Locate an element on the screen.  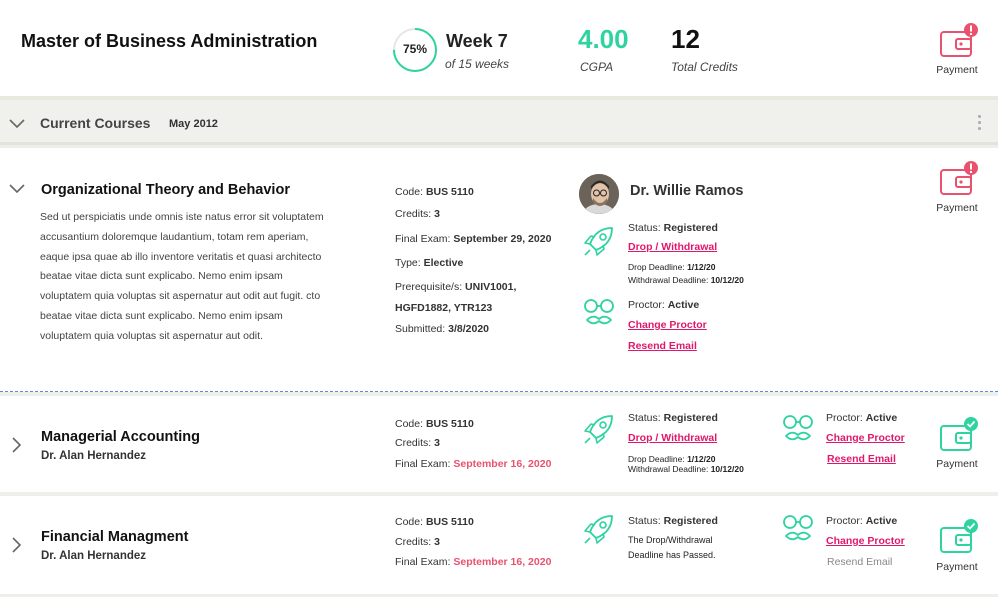
header-payment-button: Payment is located at coordinates (957, 50).